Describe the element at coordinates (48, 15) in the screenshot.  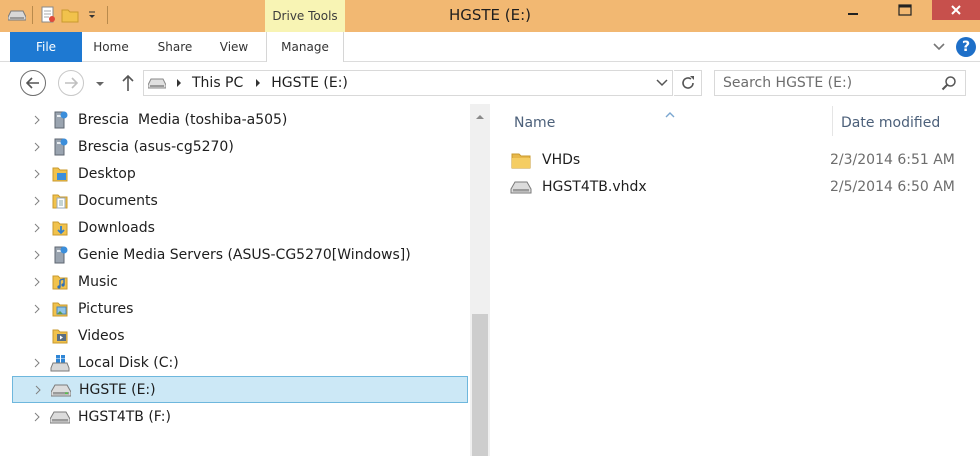
I see `properties-icon` at that location.